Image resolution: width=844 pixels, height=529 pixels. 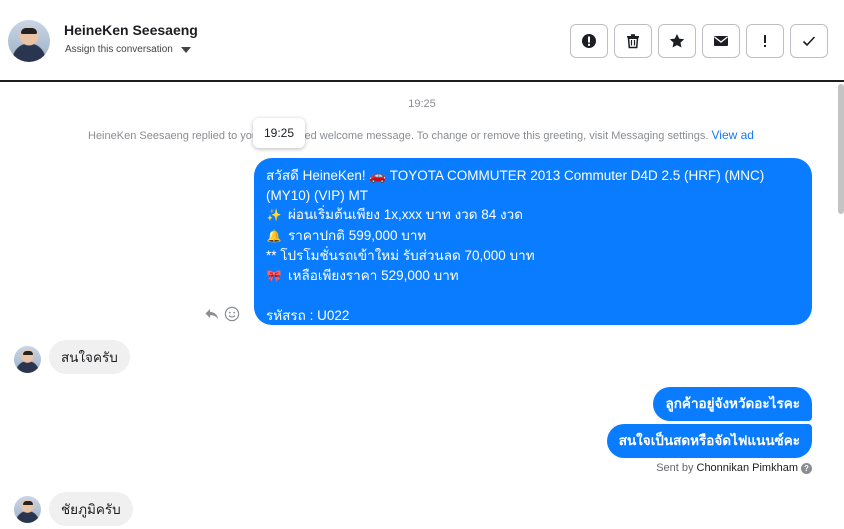 I want to click on exclamation-icon, so click(x=765, y=41).